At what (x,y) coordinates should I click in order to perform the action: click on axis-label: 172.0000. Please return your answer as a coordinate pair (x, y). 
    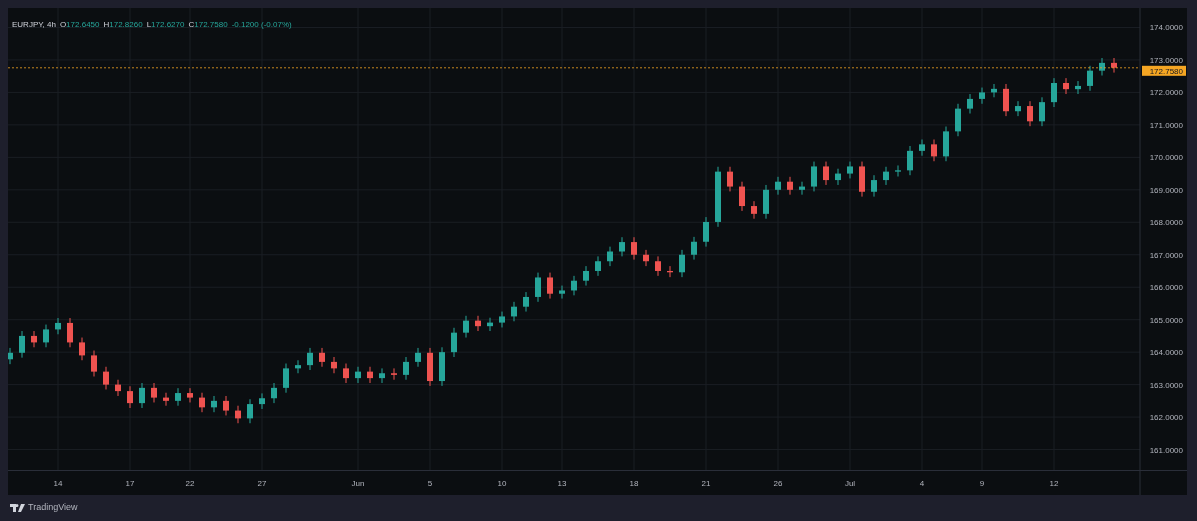
    Looking at the image, I should click on (1166, 93).